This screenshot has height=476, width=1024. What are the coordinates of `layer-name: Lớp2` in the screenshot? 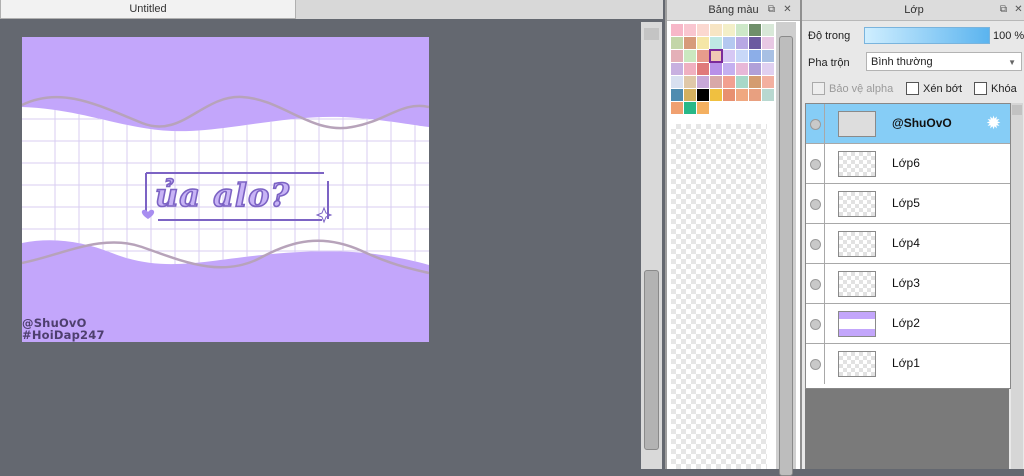 It's located at (906, 323).